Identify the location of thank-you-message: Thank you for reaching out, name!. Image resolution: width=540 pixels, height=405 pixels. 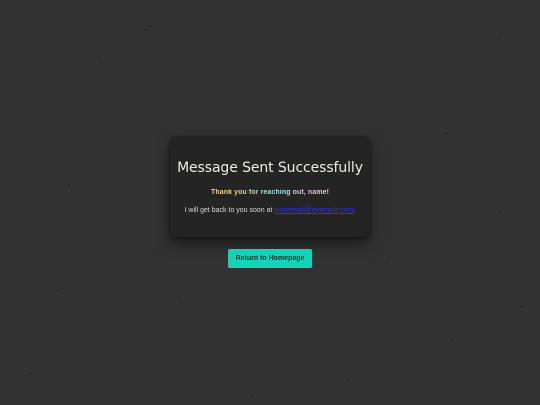
(270, 192).